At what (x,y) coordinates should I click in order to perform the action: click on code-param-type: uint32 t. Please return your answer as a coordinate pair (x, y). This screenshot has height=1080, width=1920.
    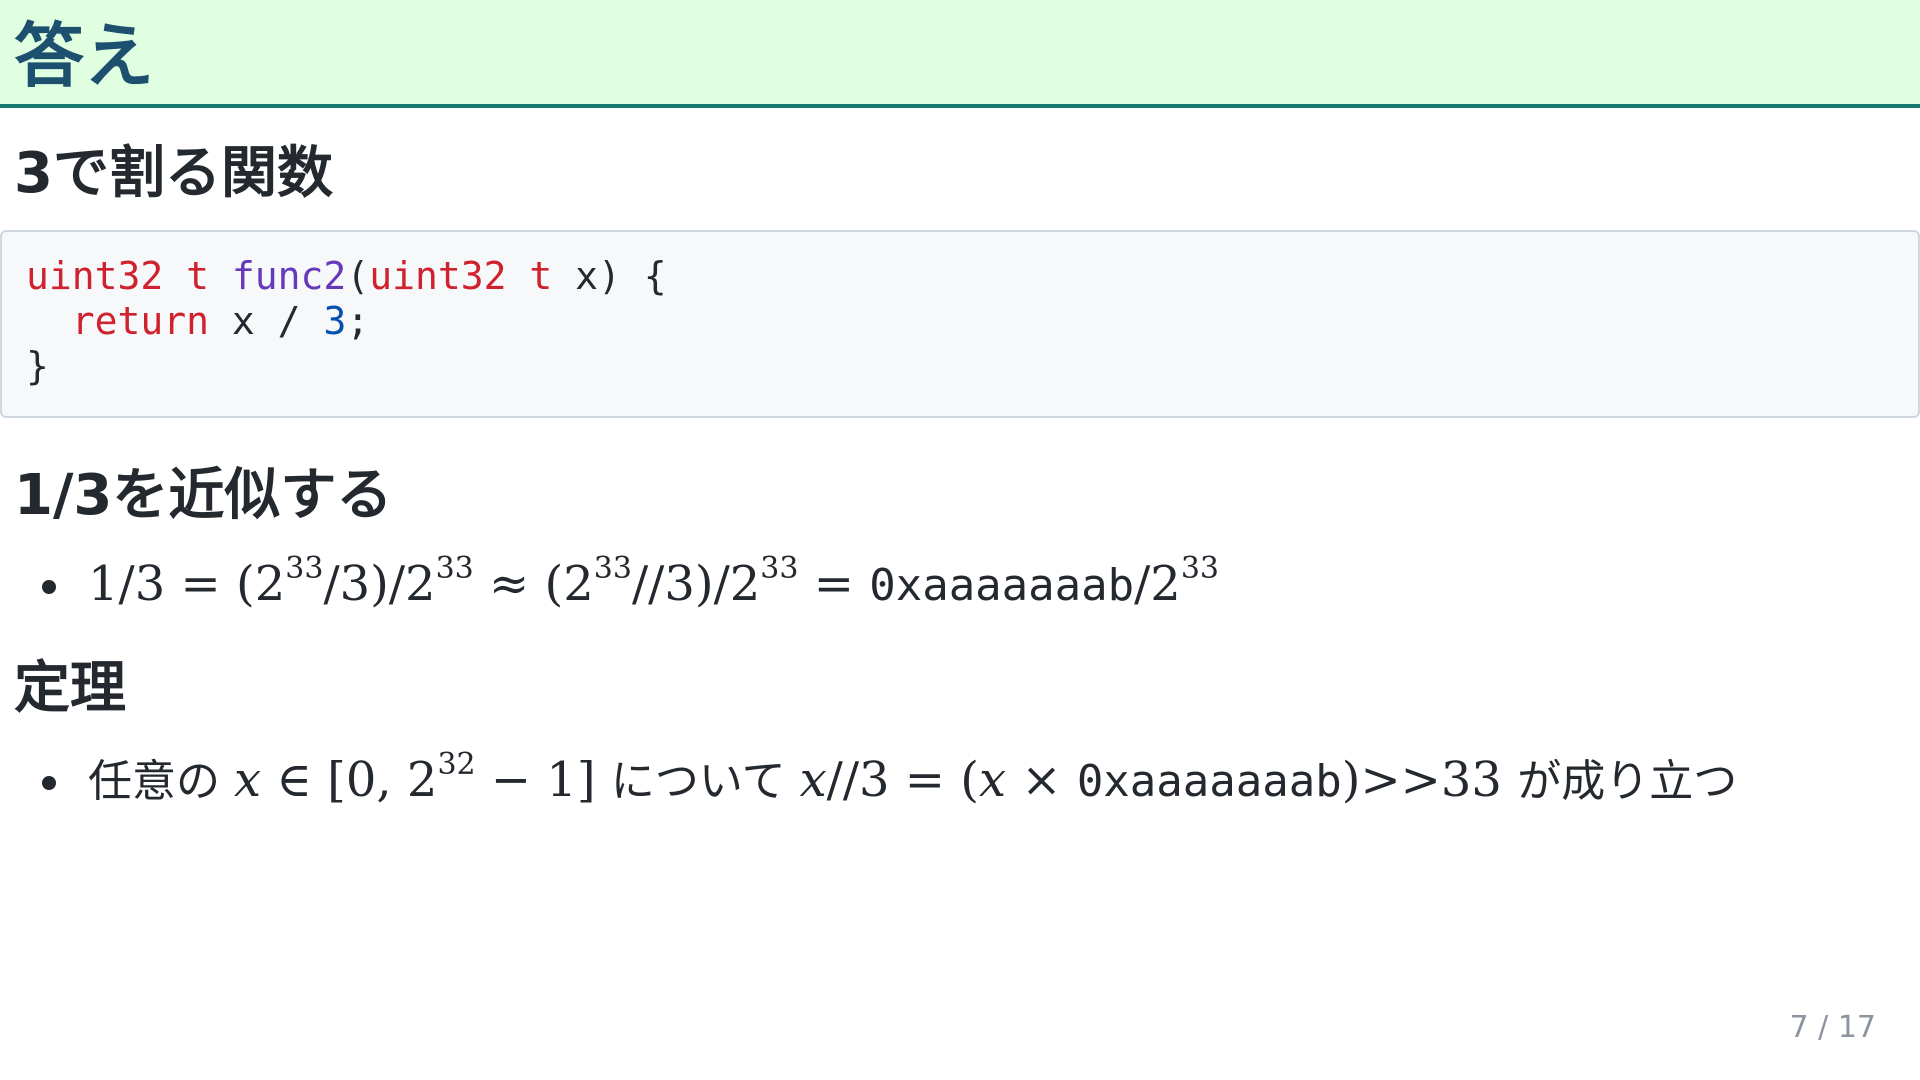
    Looking at the image, I should click on (461, 276).